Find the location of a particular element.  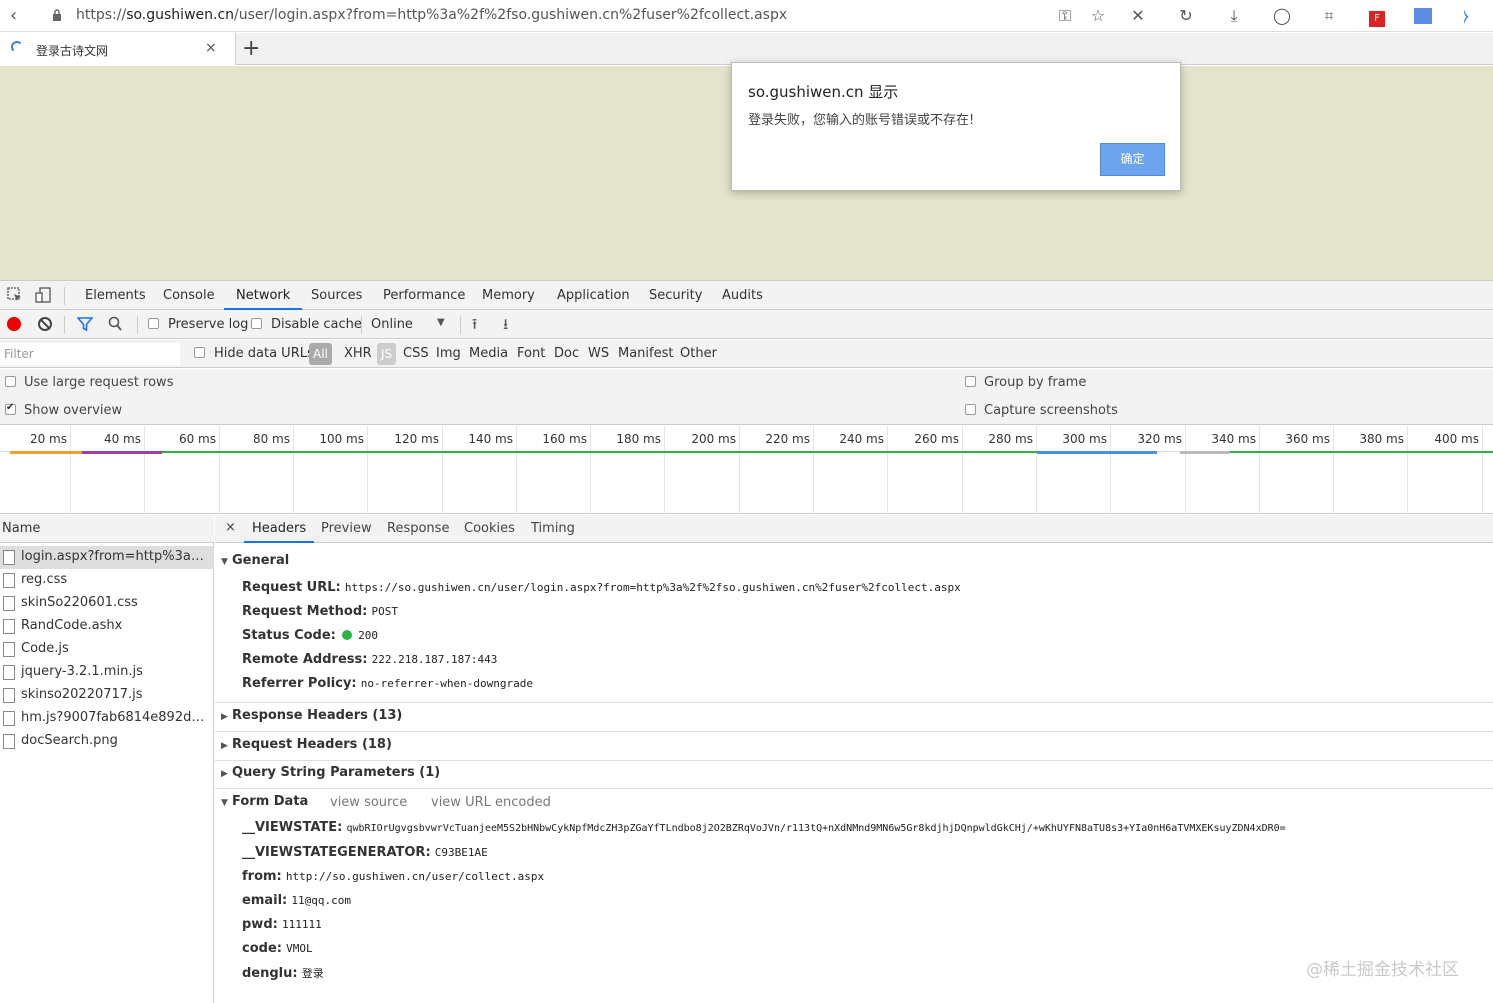

tab-memory: Memory is located at coordinates (508, 295).